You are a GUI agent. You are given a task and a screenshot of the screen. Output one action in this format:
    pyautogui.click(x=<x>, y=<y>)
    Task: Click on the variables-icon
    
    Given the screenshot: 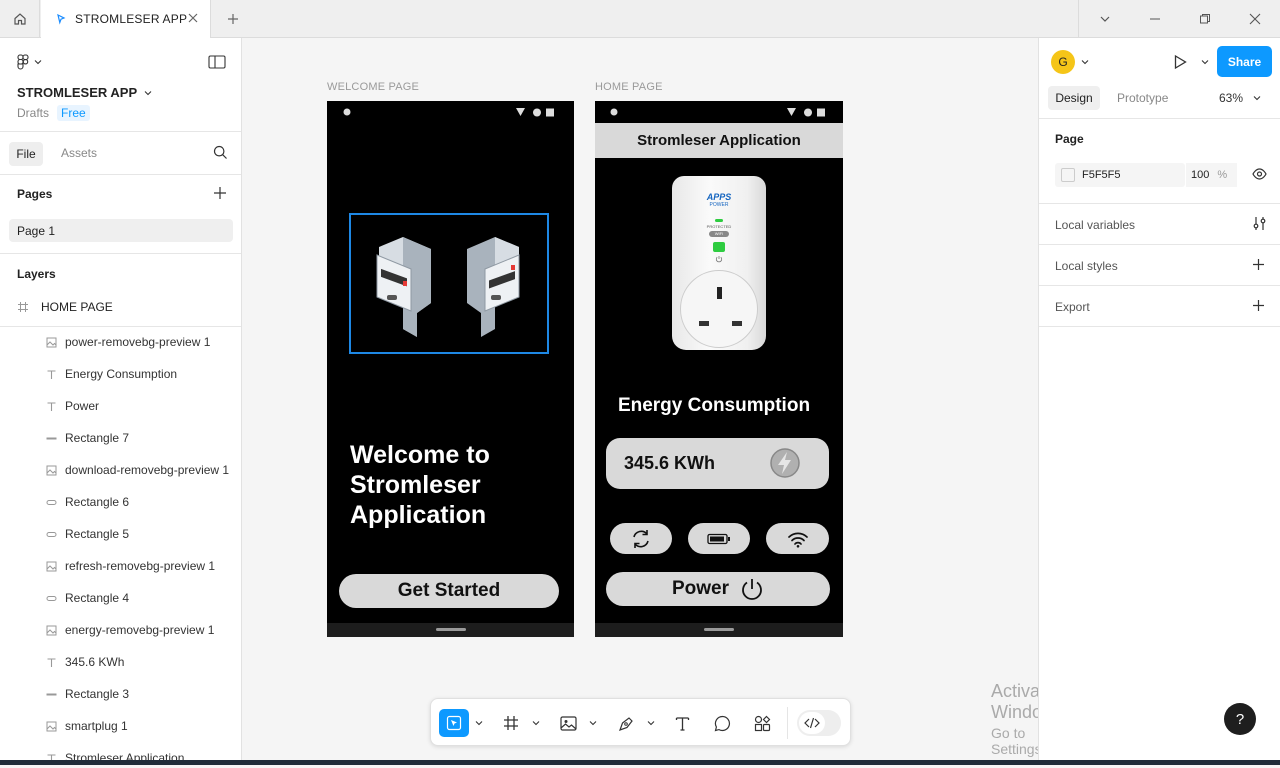 What is the action you would take?
    pyautogui.click(x=1259, y=223)
    